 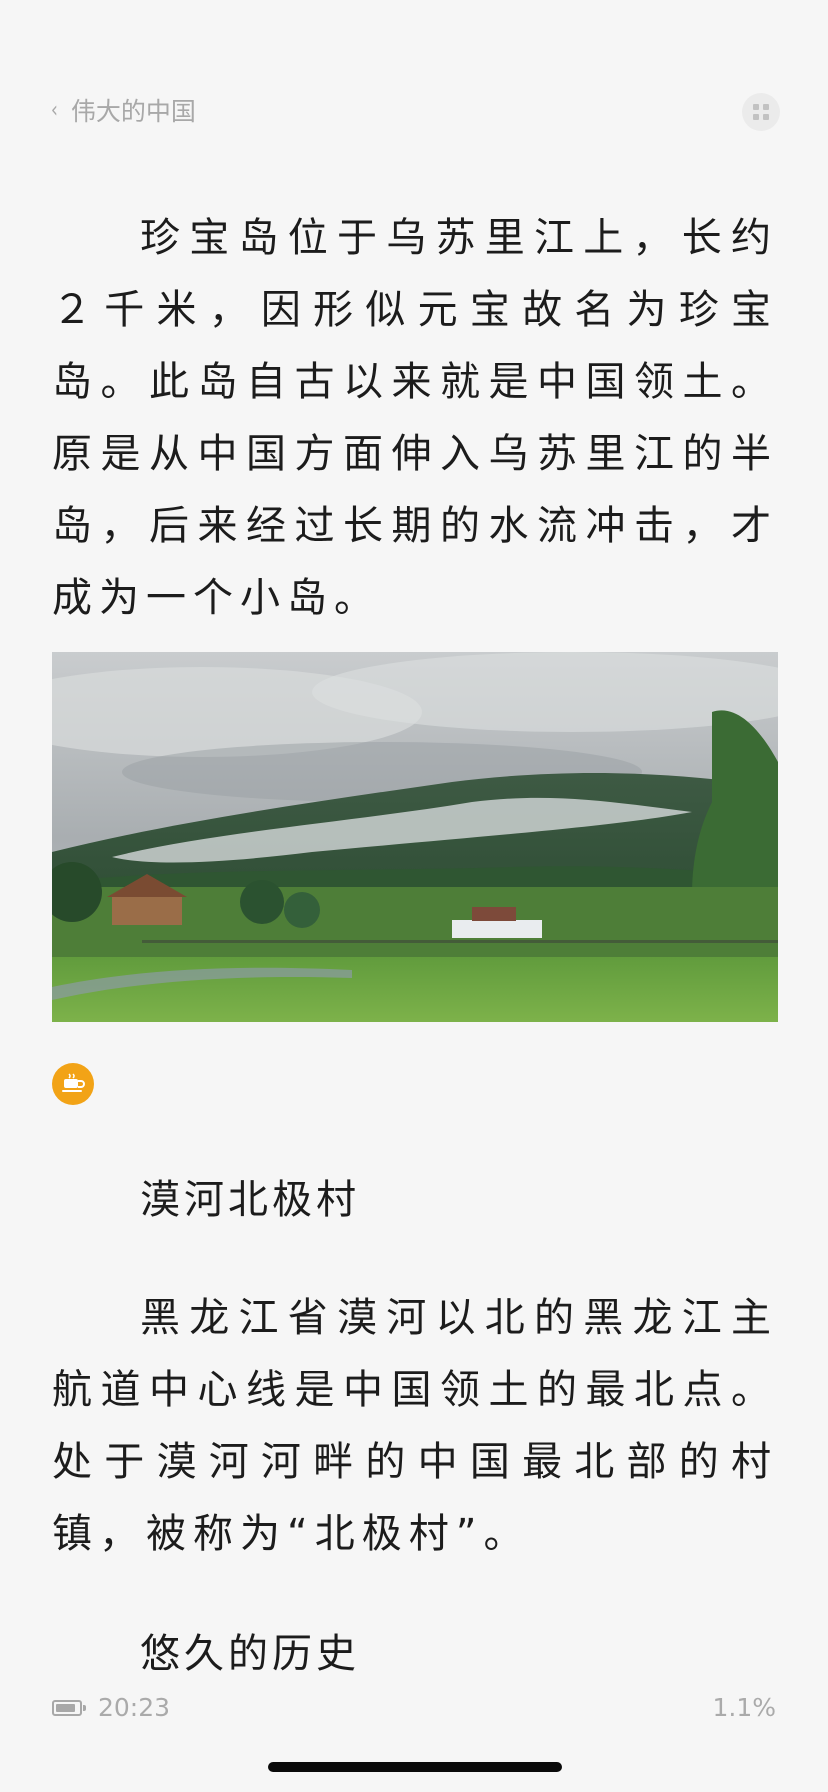 What do you see at coordinates (415, 1767) in the screenshot?
I see `home-indicator` at bounding box center [415, 1767].